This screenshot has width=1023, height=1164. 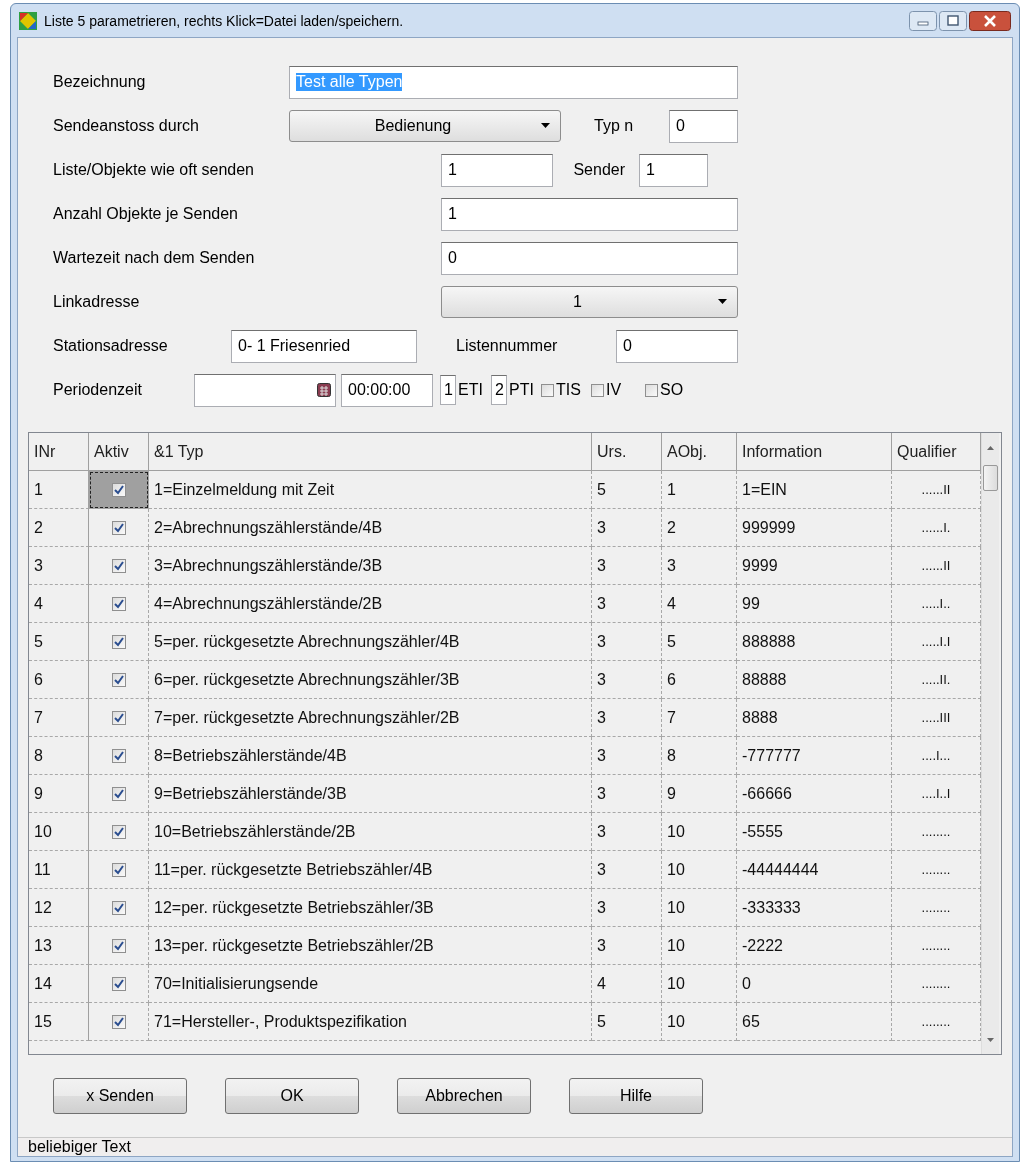 What do you see at coordinates (119, 452) in the screenshot?
I see `column-header: Aktiv` at bounding box center [119, 452].